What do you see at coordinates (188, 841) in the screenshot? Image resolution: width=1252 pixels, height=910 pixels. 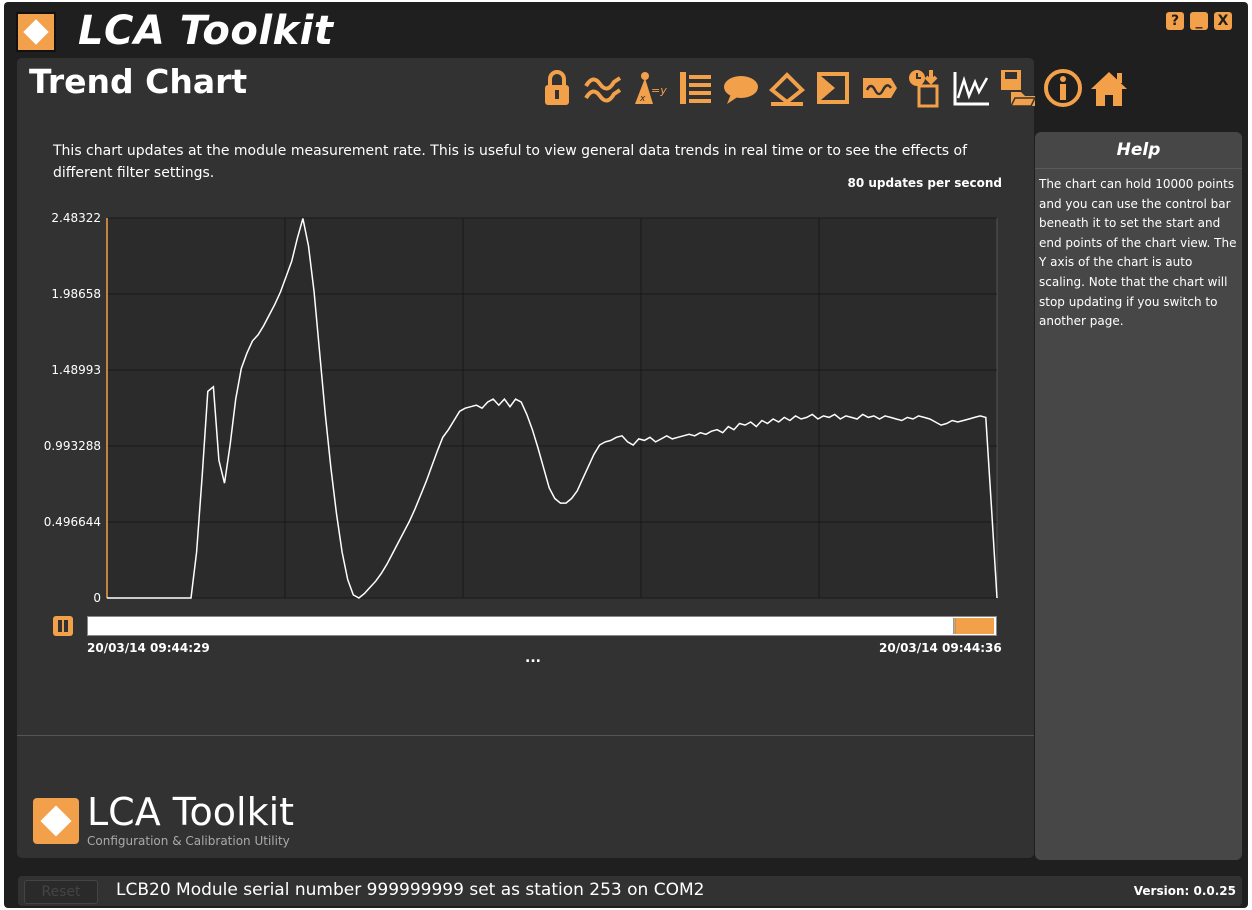 I see `brand-subtitle: Configuration & Calibration Utility` at bounding box center [188, 841].